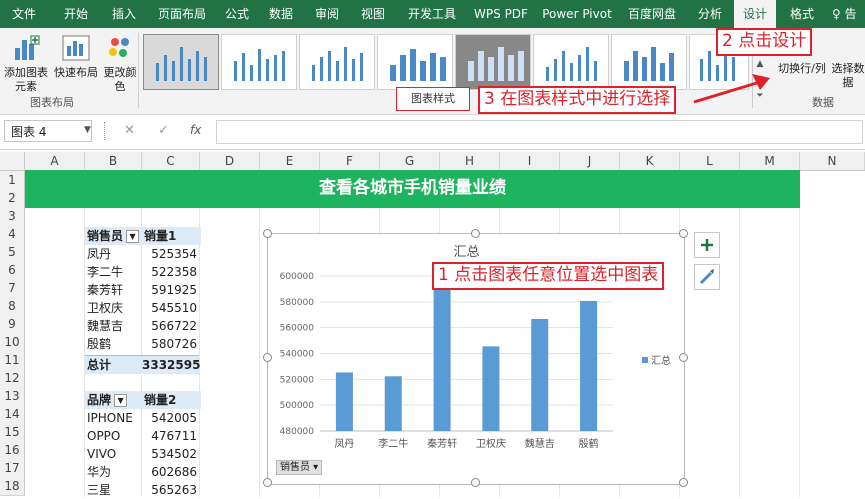 Image resolution: width=865 pixels, height=499 pixels. Describe the element at coordinates (113, 236) in the screenshot. I see `pivot1-header-salesperson: 销售员 ▼` at that location.